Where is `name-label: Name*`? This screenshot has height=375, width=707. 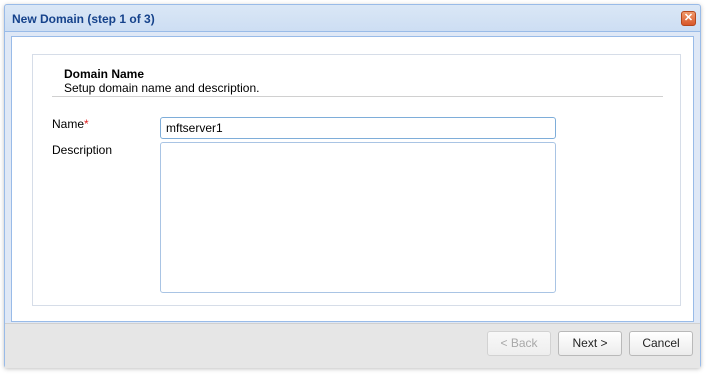
name-label: Name* is located at coordinates (70, 124).